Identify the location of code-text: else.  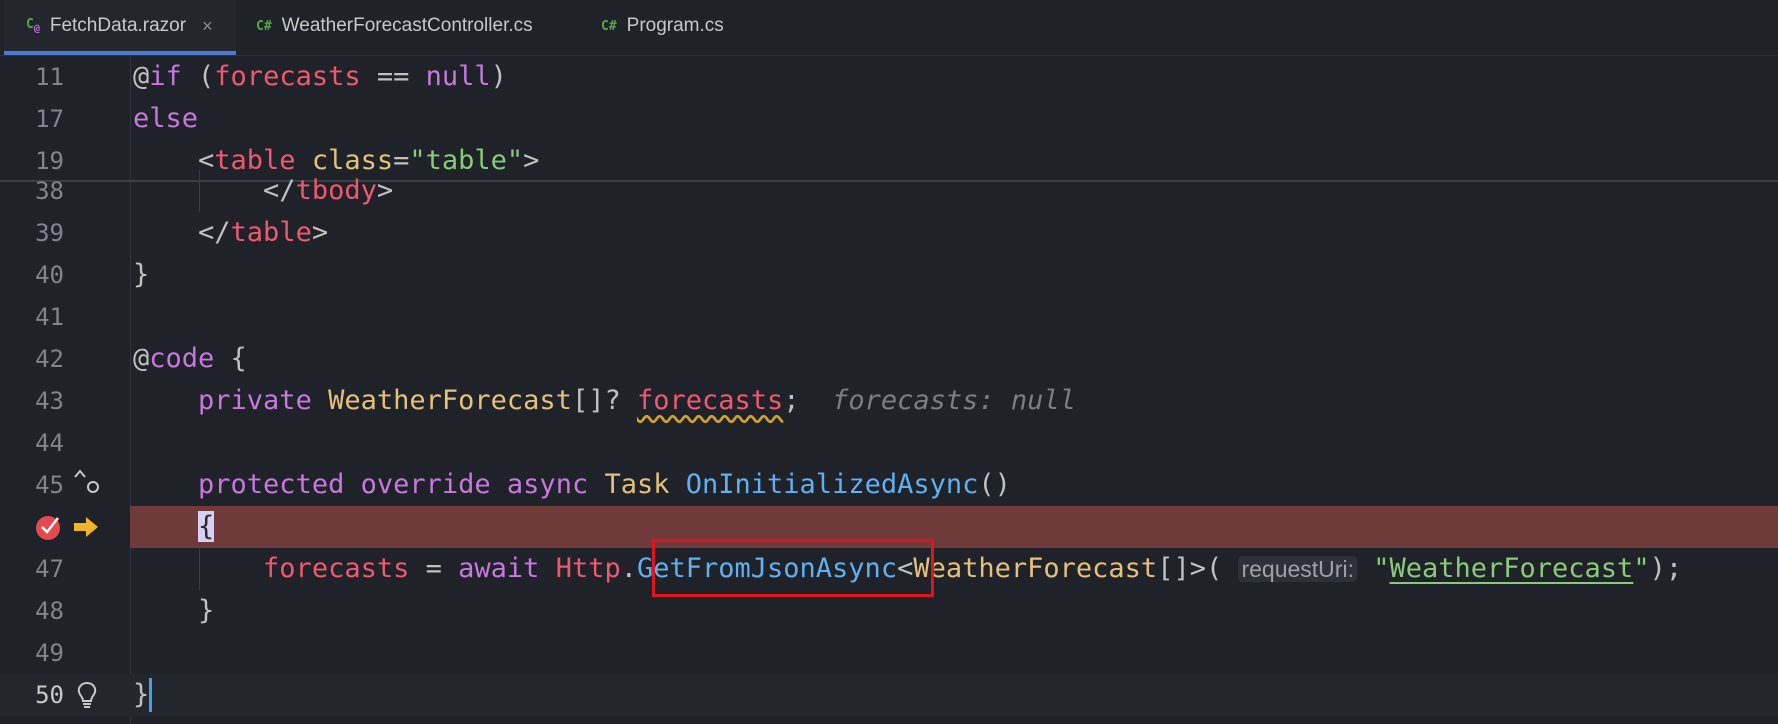
(166, 118).